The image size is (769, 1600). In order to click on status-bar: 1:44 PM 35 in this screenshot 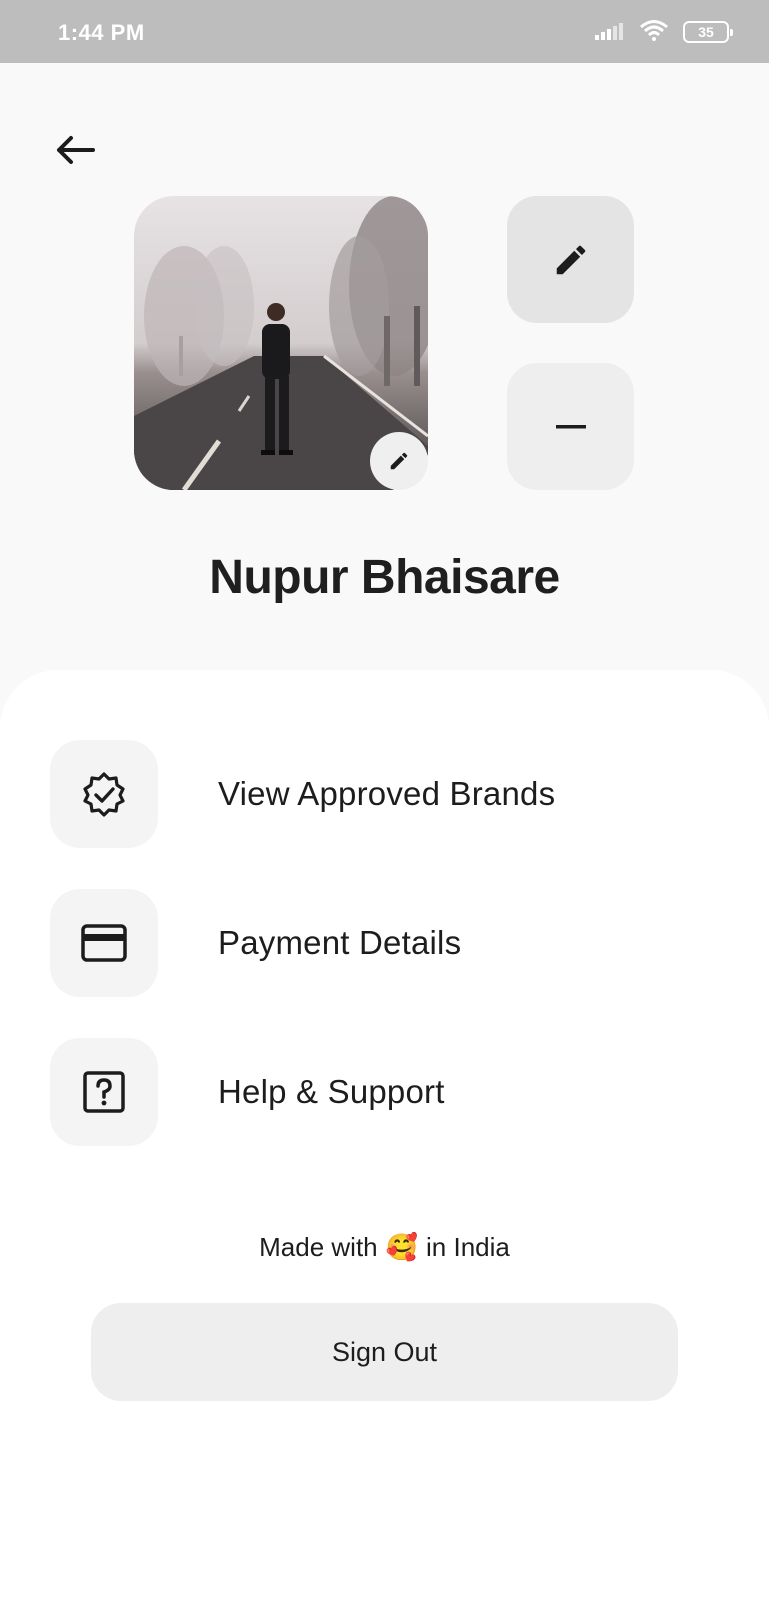, I will do `click(384, 31)`.